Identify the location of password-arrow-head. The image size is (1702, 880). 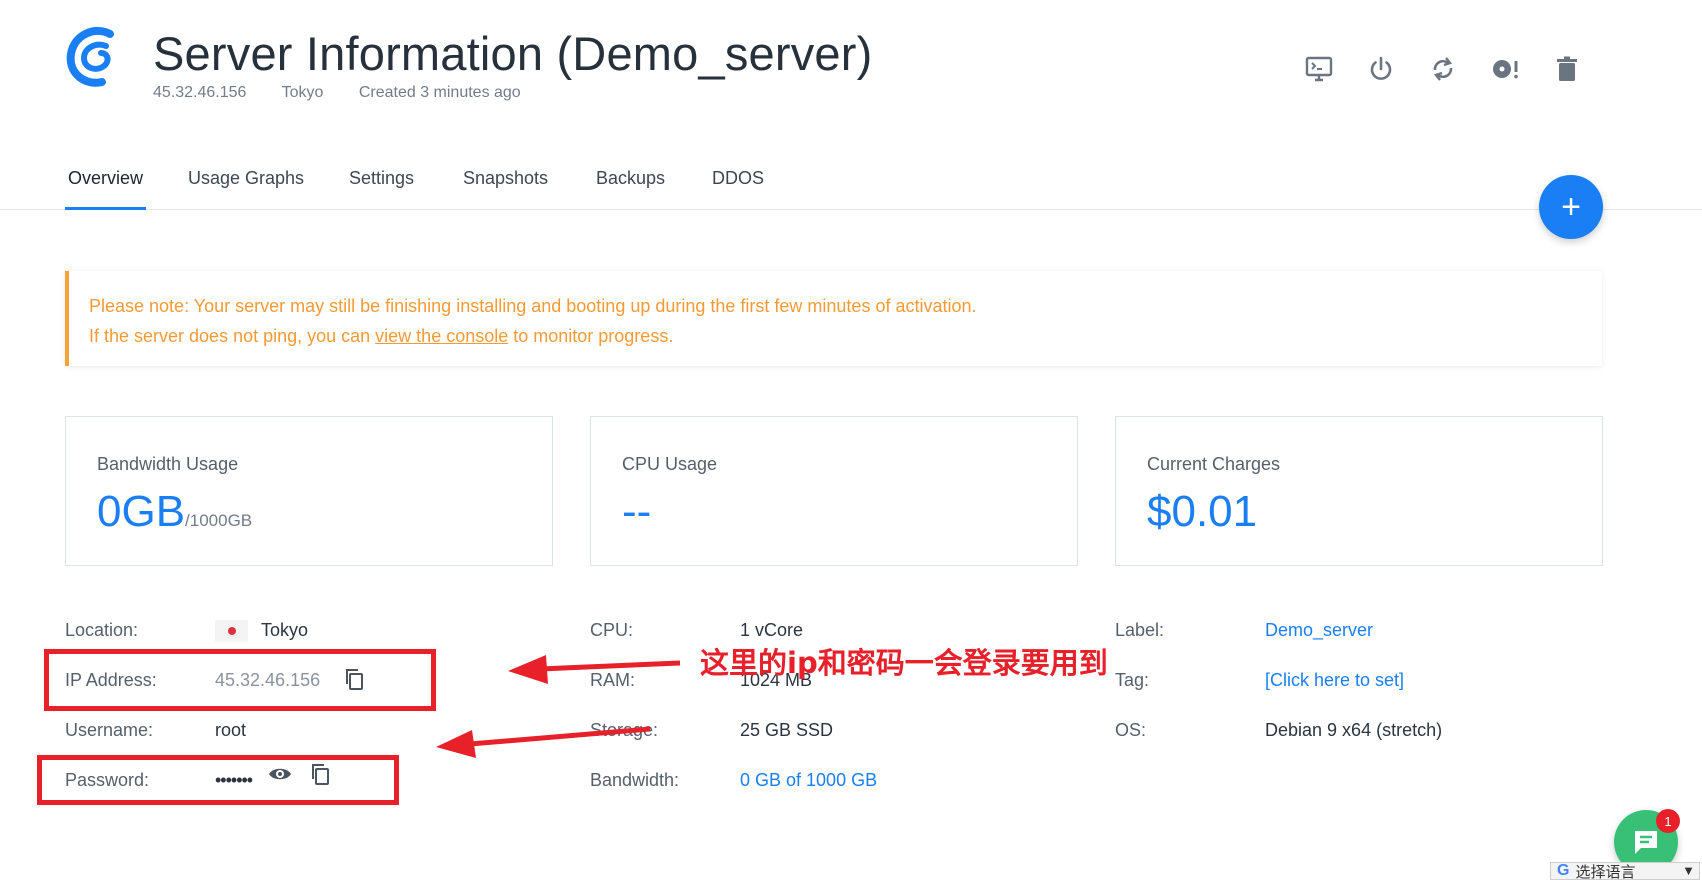
(456, 744).